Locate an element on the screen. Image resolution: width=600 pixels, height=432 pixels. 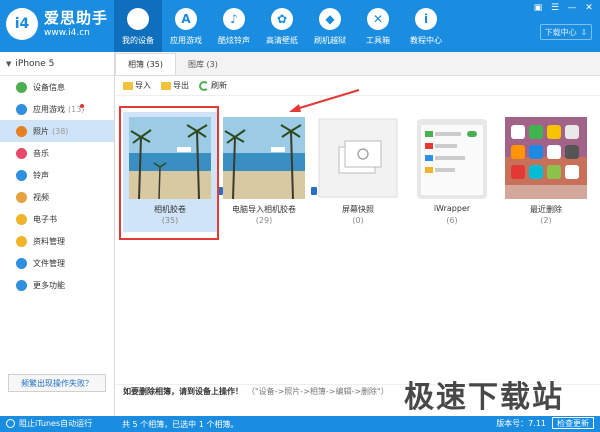
album-thumbnail-beach is located at coordinates (264, 158).